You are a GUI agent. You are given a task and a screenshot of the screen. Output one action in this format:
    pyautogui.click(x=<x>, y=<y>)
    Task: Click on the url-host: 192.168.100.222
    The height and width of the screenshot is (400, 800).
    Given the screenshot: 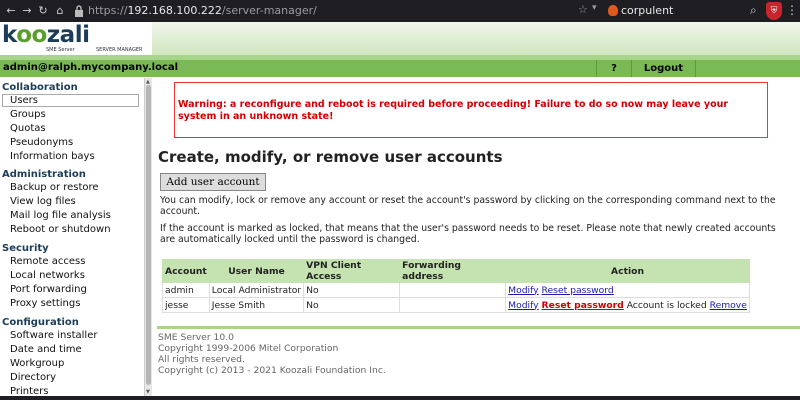 What is the action you would take?
    pyautogui.click(x=174, y=10)
    